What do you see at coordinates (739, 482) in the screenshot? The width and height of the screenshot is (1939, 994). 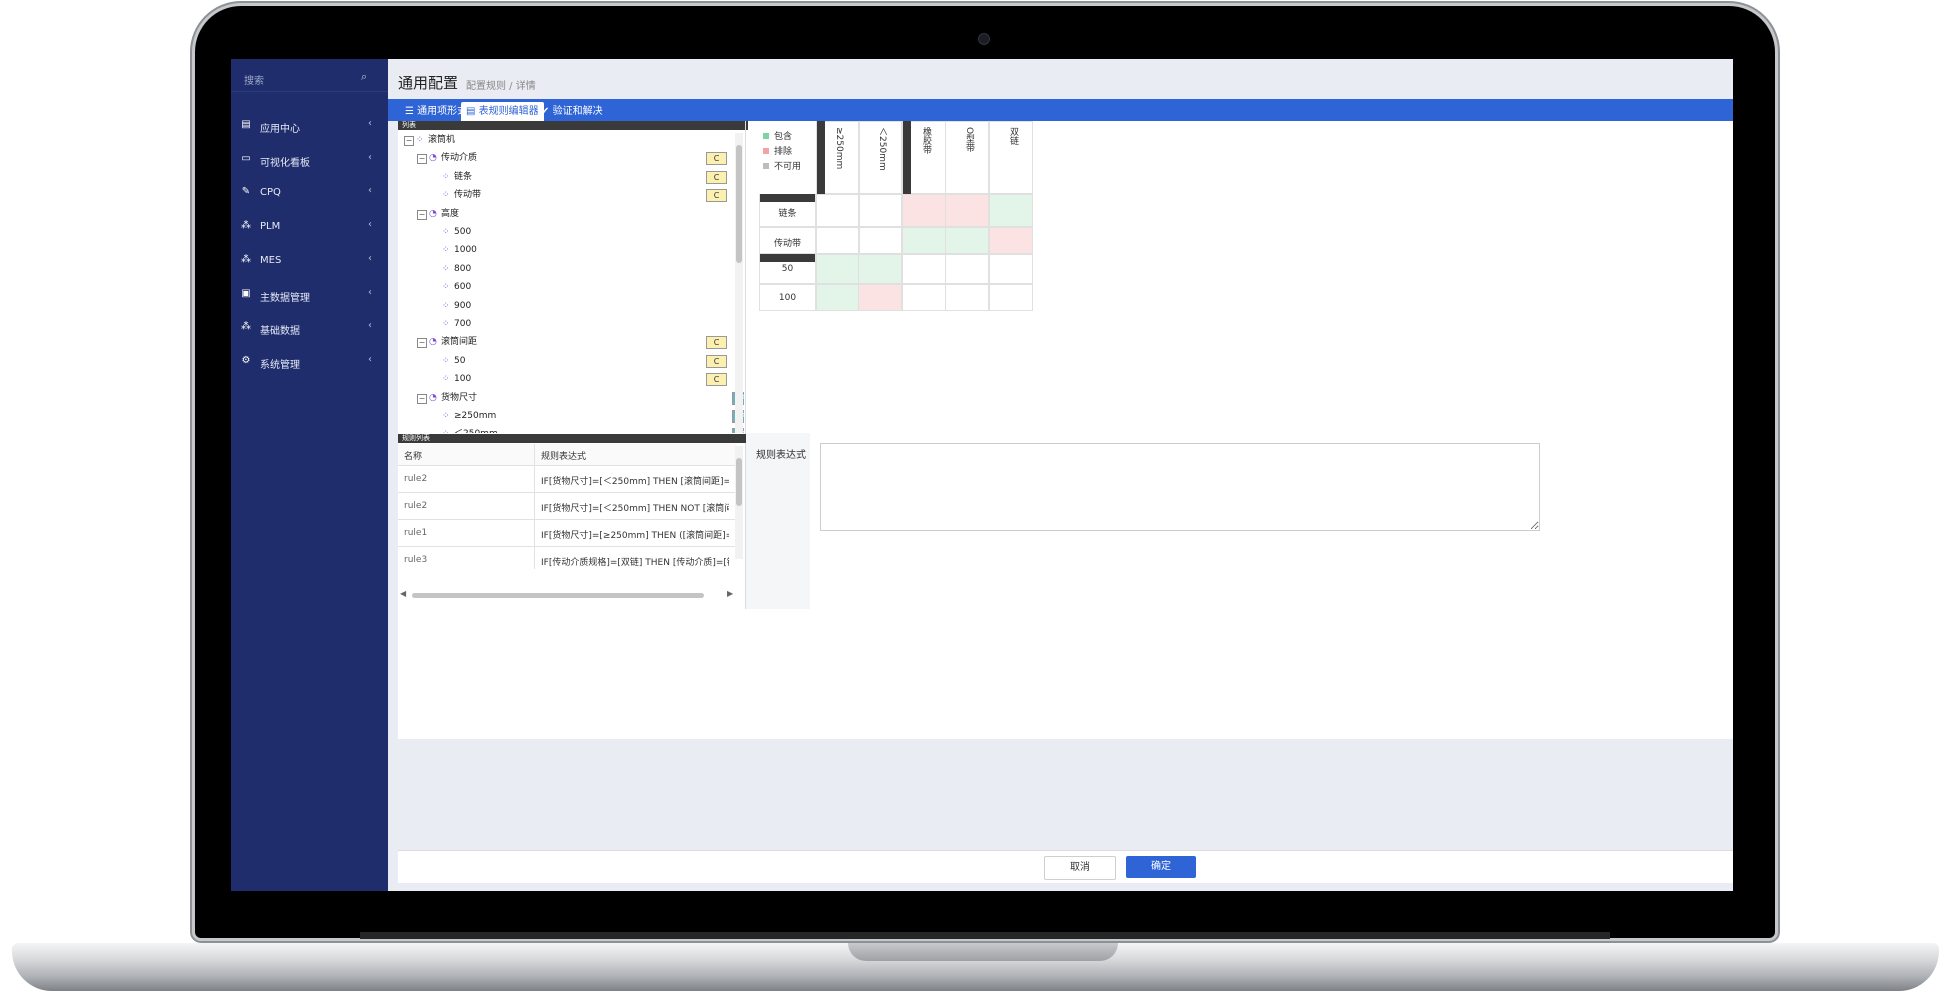 I see `rule-scroll-thumb` at bounding box center [739, 482].